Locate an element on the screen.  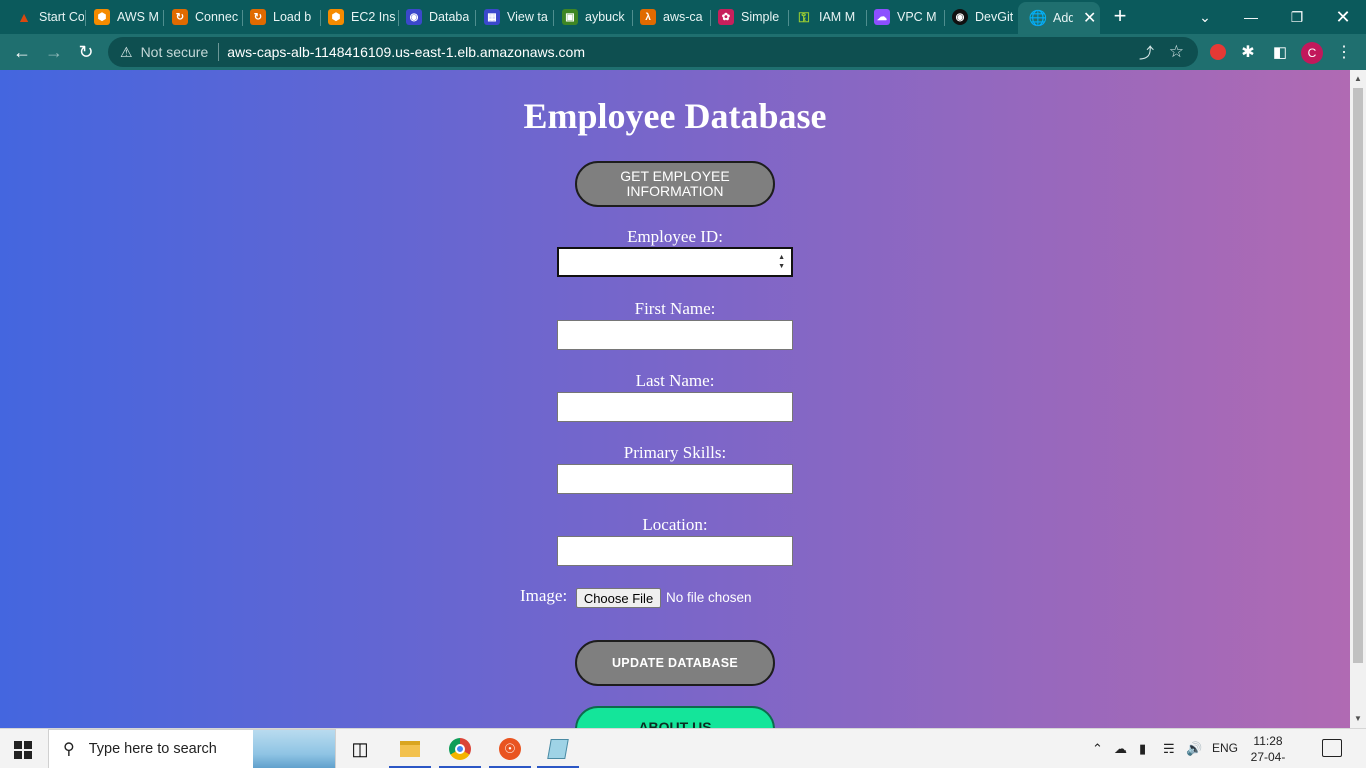
ubuntu-icon: ☉ is located at coordinates (510, 748).